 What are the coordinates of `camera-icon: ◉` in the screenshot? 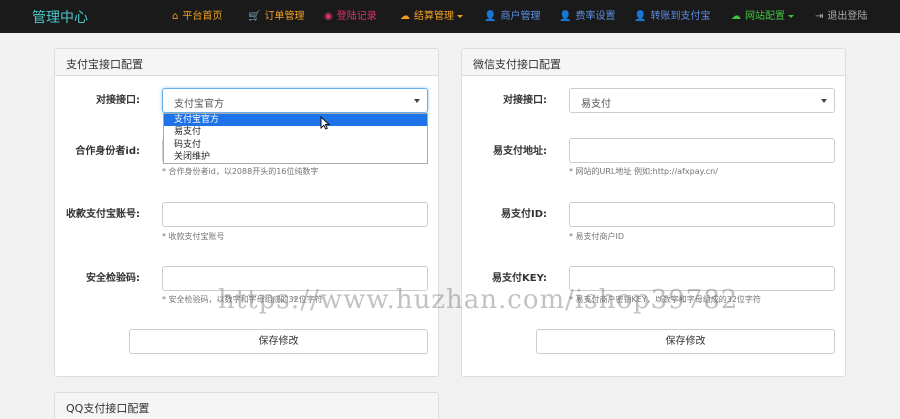 It's located at (328, 16).